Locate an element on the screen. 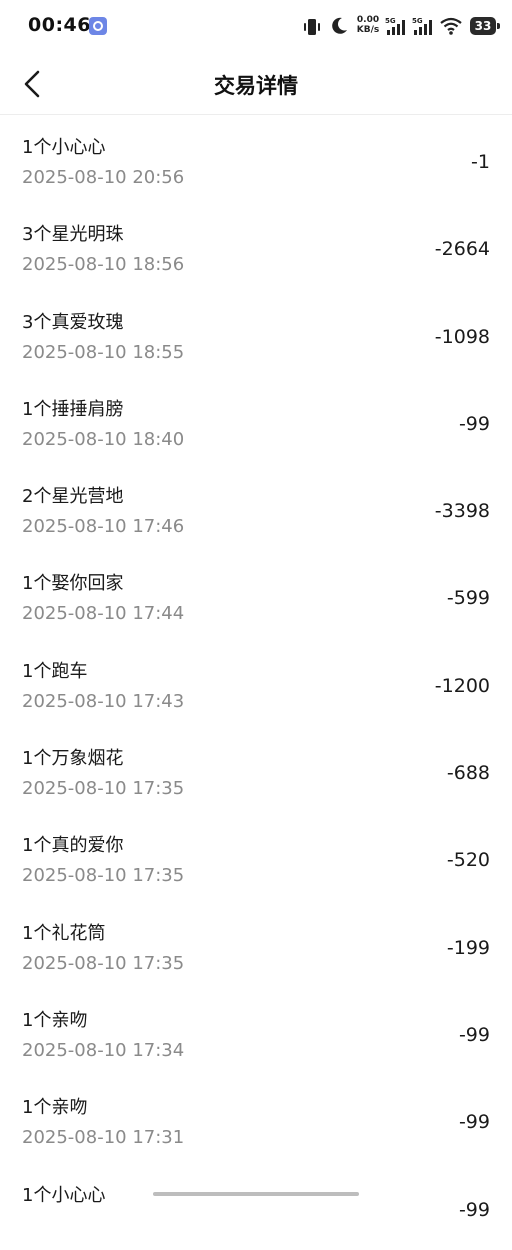  moon-icon is located at coordinates (339, 25).